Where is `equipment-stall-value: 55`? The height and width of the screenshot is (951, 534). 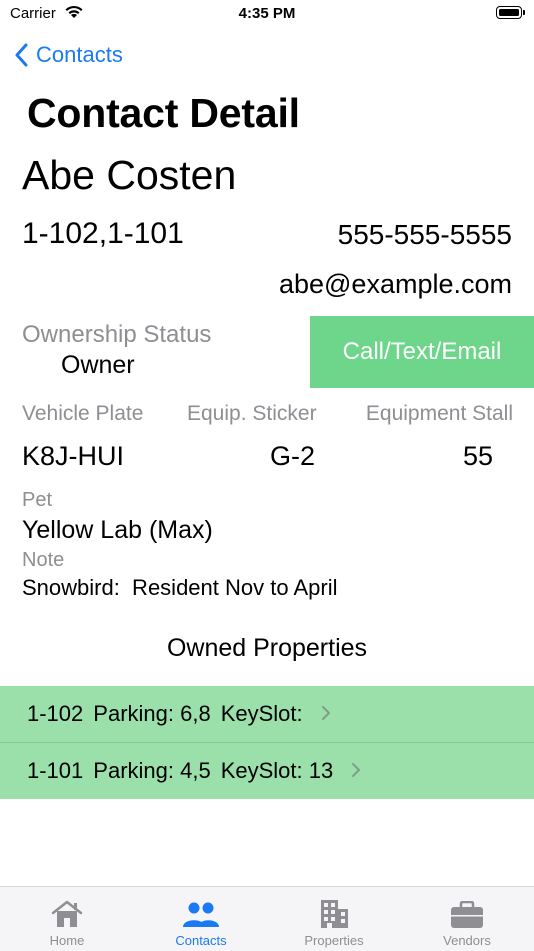 equipment-stall-value: 55 is located at coordinates (477, 456).